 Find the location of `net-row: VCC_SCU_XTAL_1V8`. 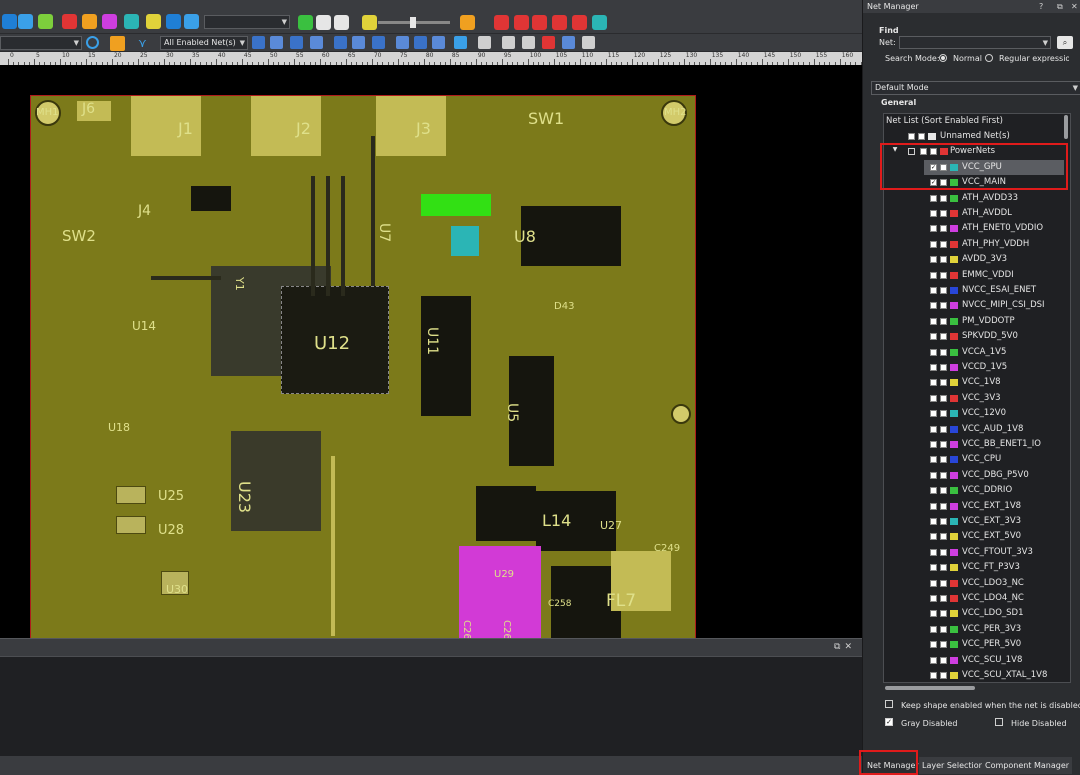

net-row: VCC_SCU_XTAL_1V8 is located at coordinates (976, 675).